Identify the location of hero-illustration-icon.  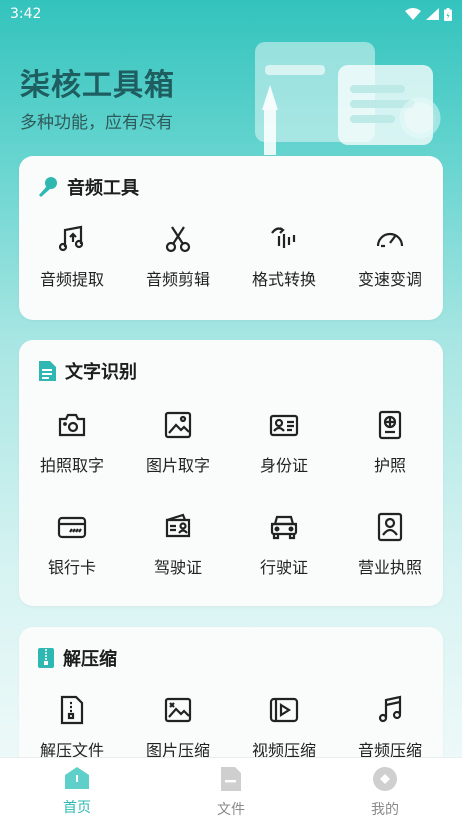
(348, 98).